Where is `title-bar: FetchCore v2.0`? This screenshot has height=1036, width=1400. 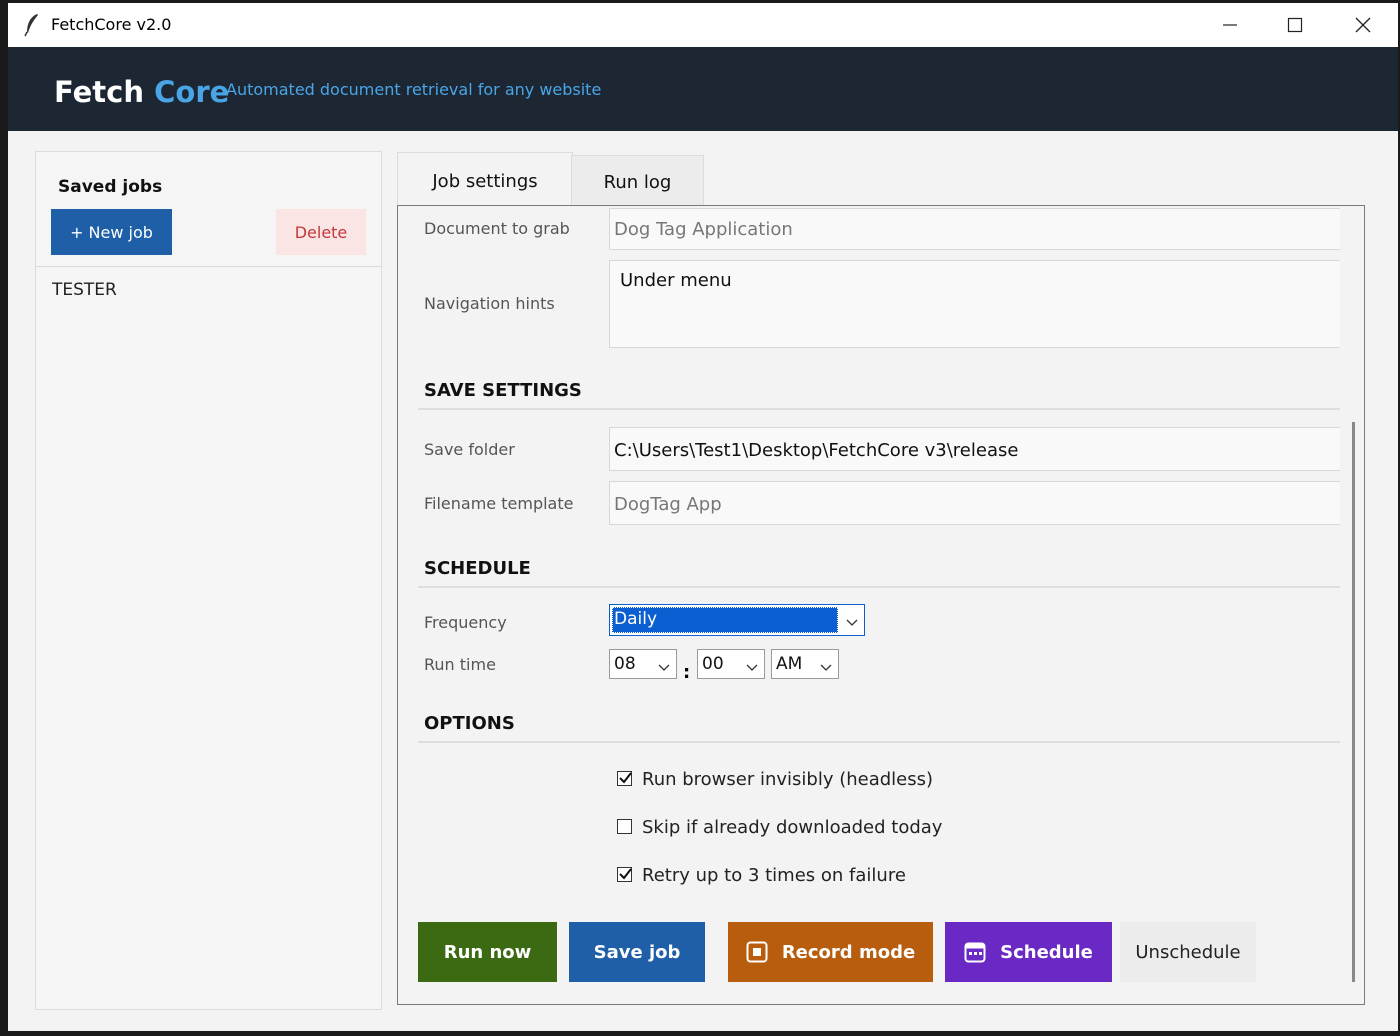
title-bar: FetchCore v2.0 is located at coordinates (703, 25).